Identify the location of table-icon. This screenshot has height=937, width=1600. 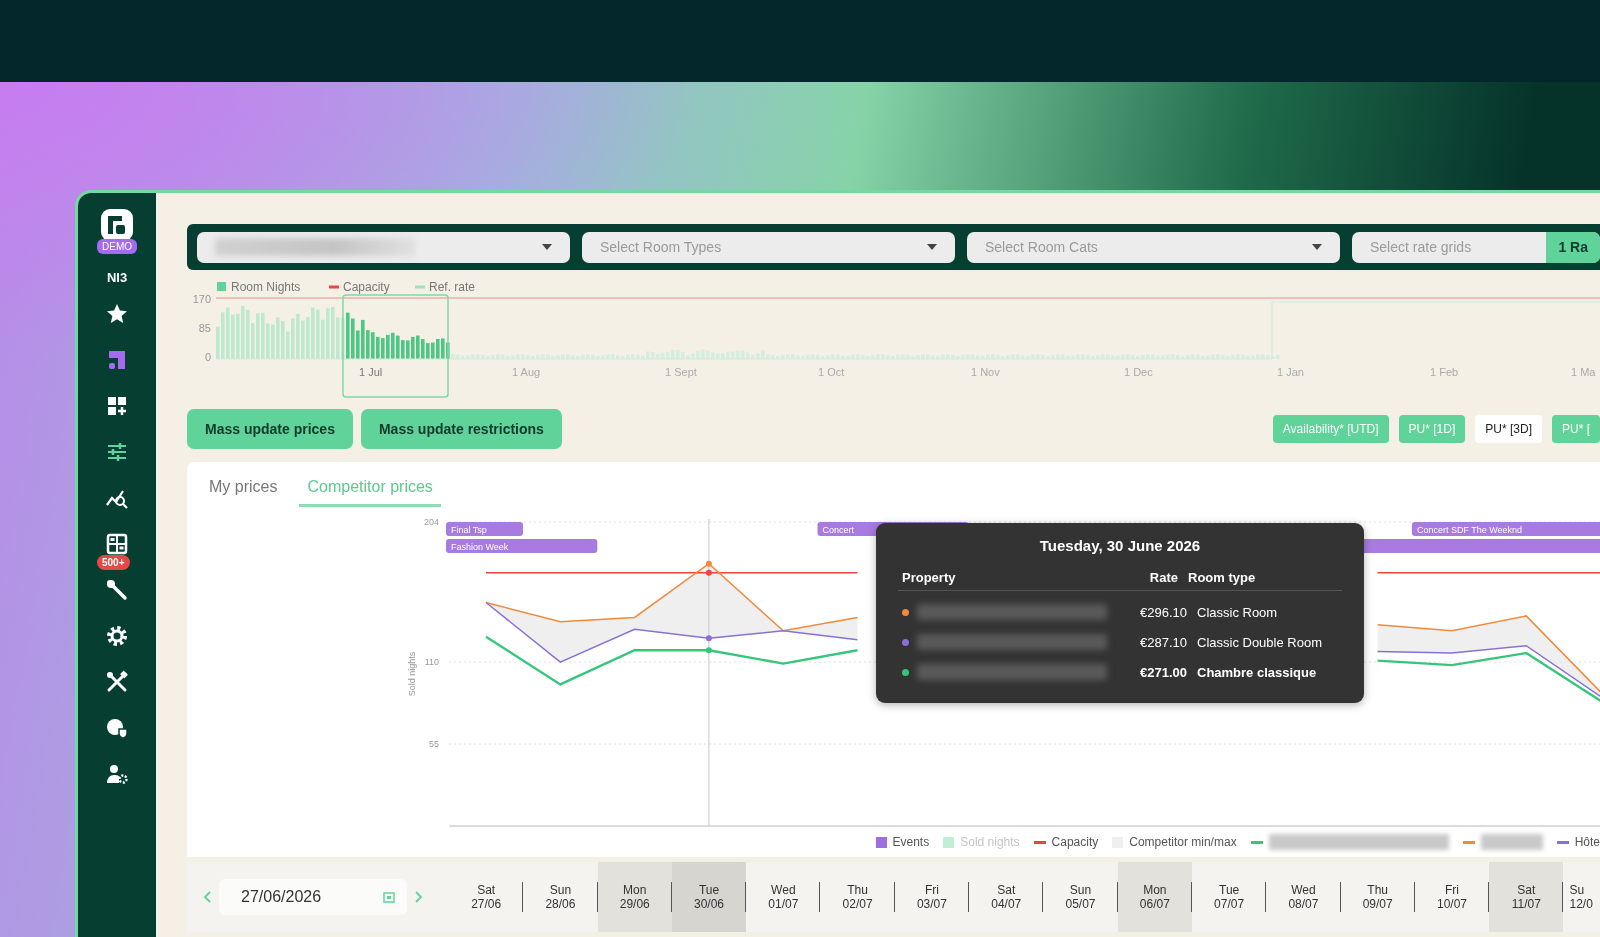
(117, 544).